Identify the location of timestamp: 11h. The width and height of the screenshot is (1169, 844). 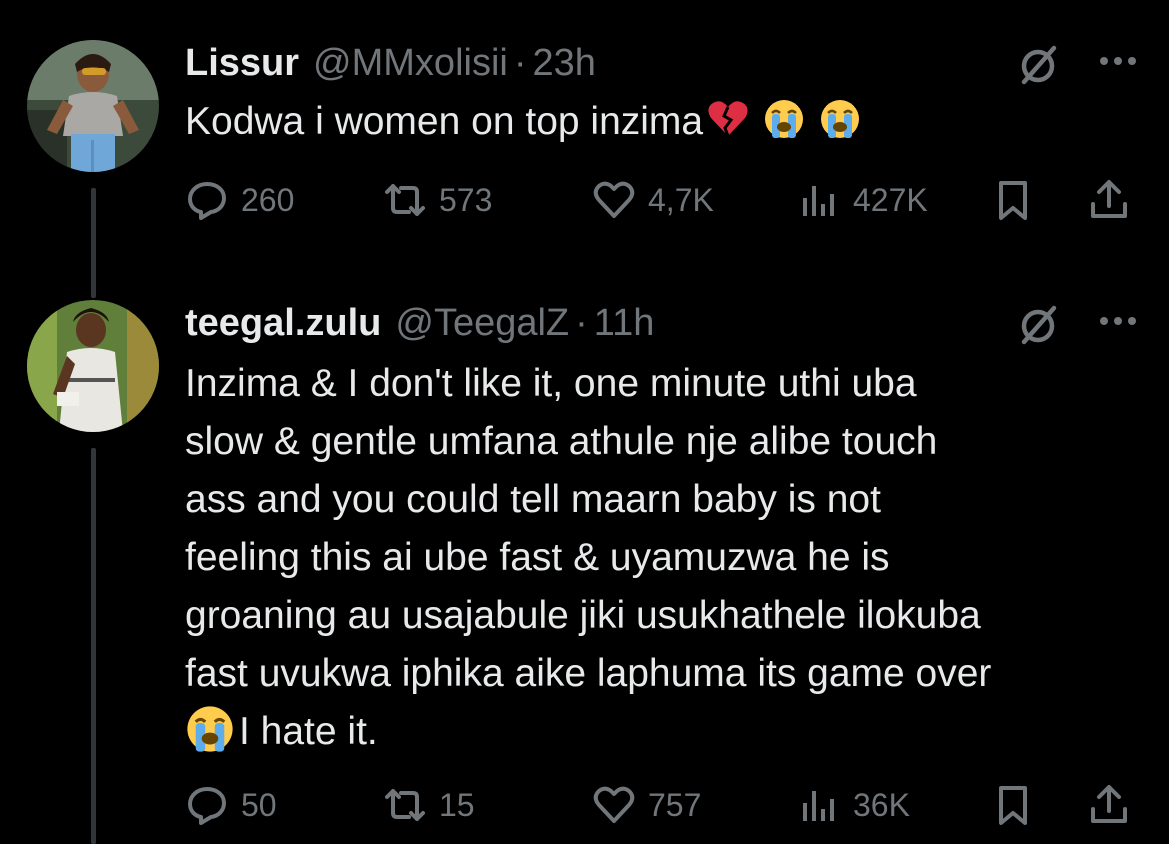
(624, 323).